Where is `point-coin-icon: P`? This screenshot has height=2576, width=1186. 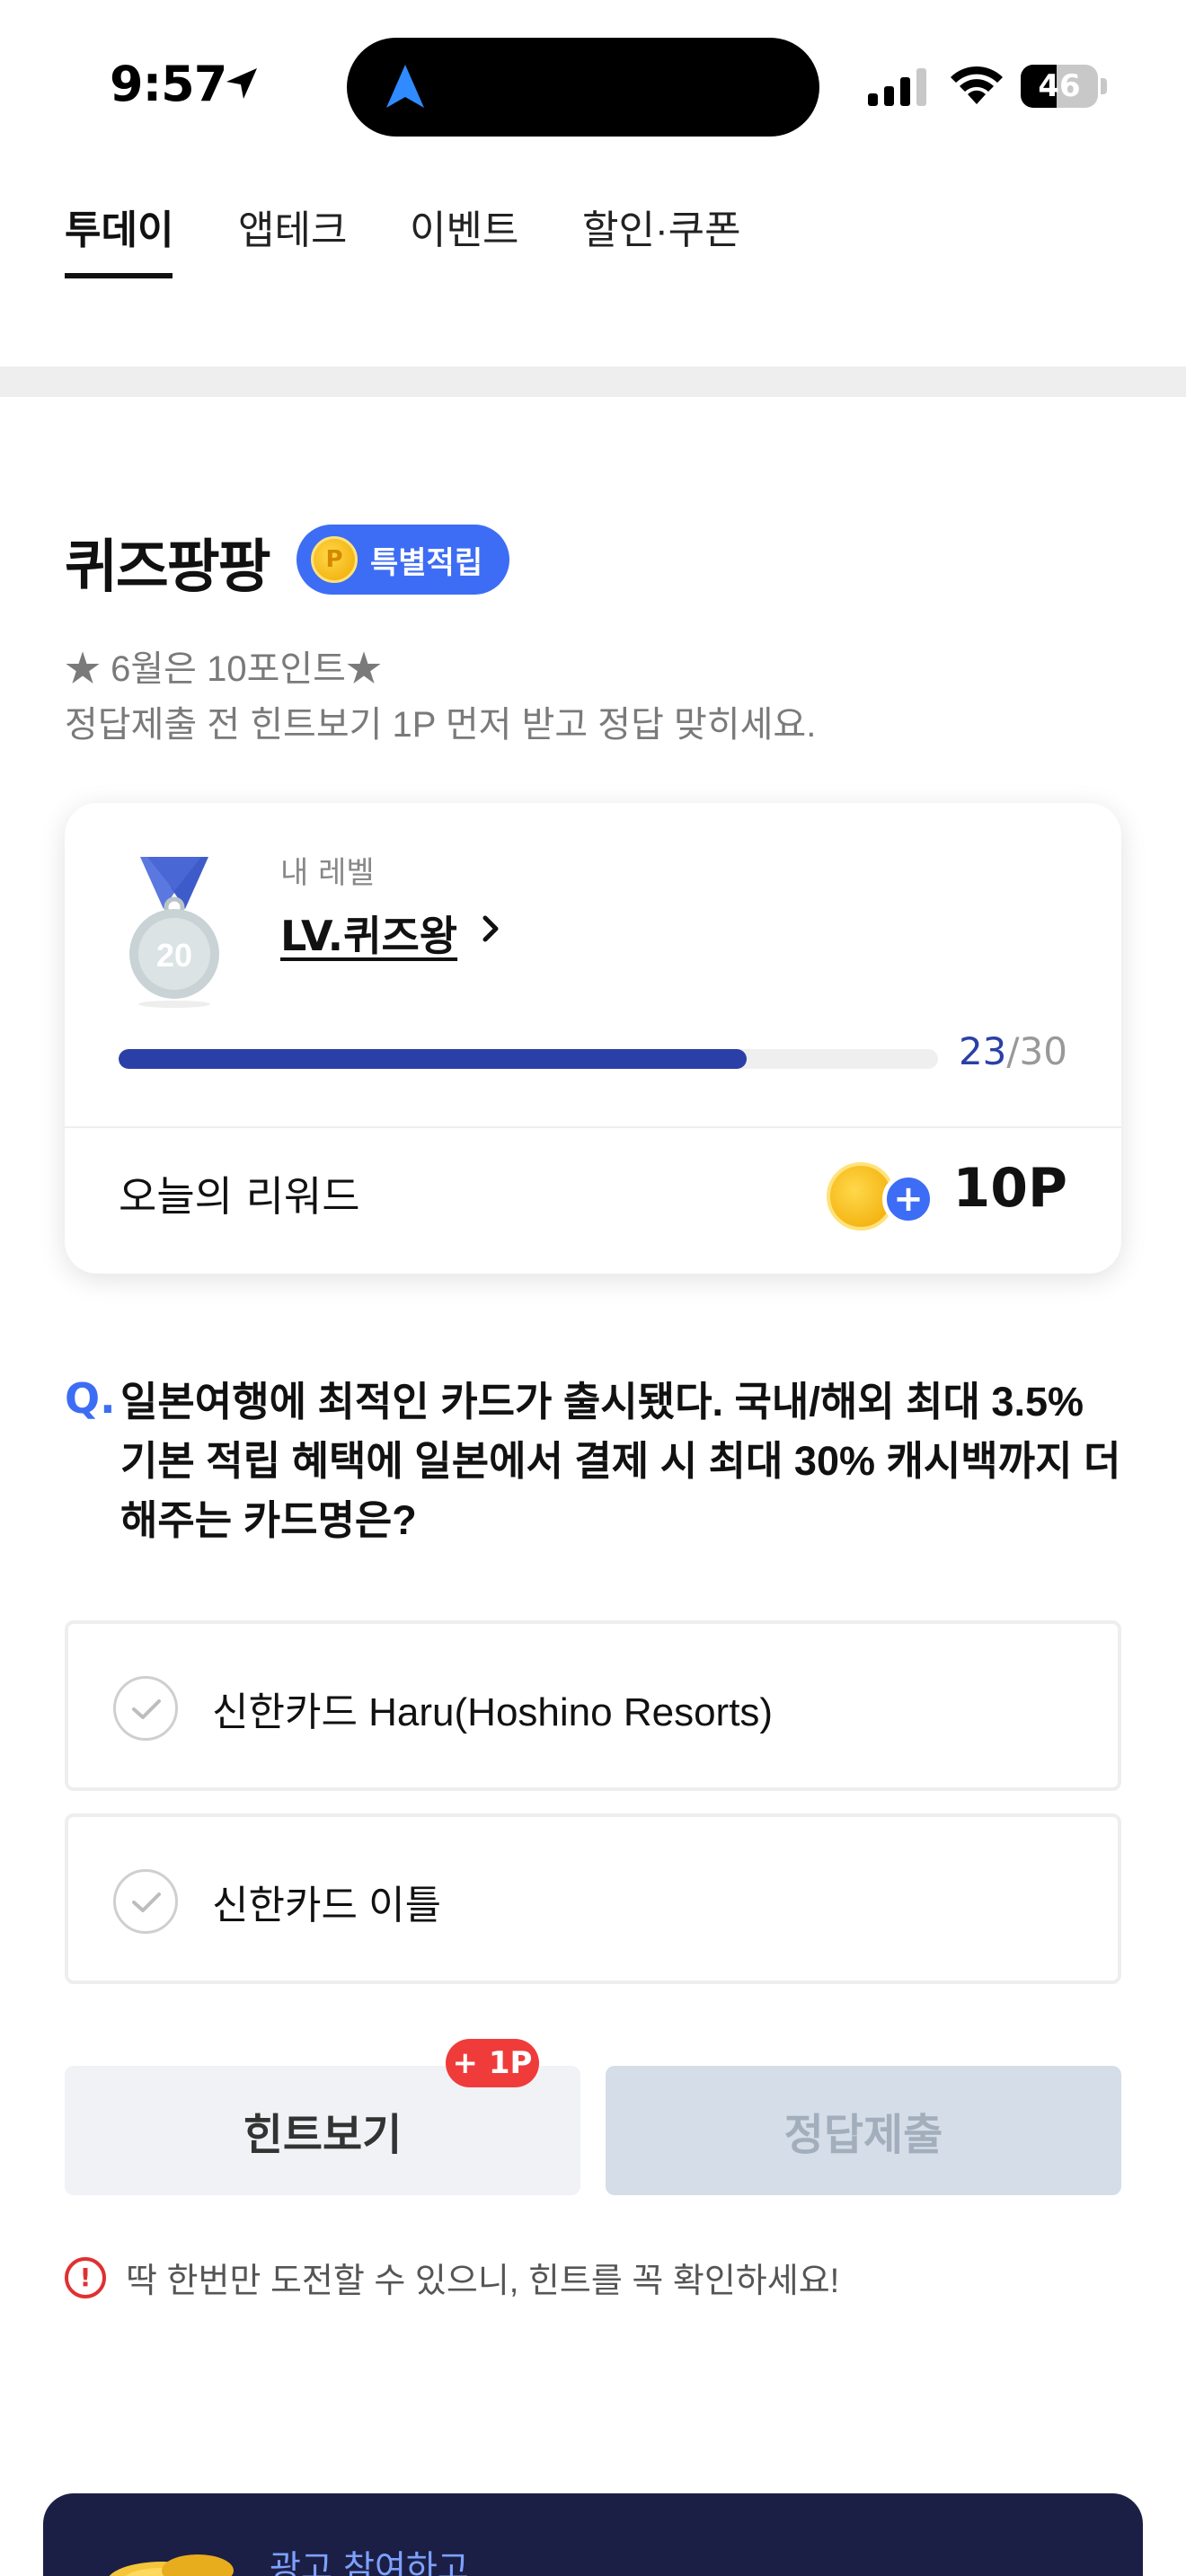 point-coin-icon: P is located at coordinates (334, 559).